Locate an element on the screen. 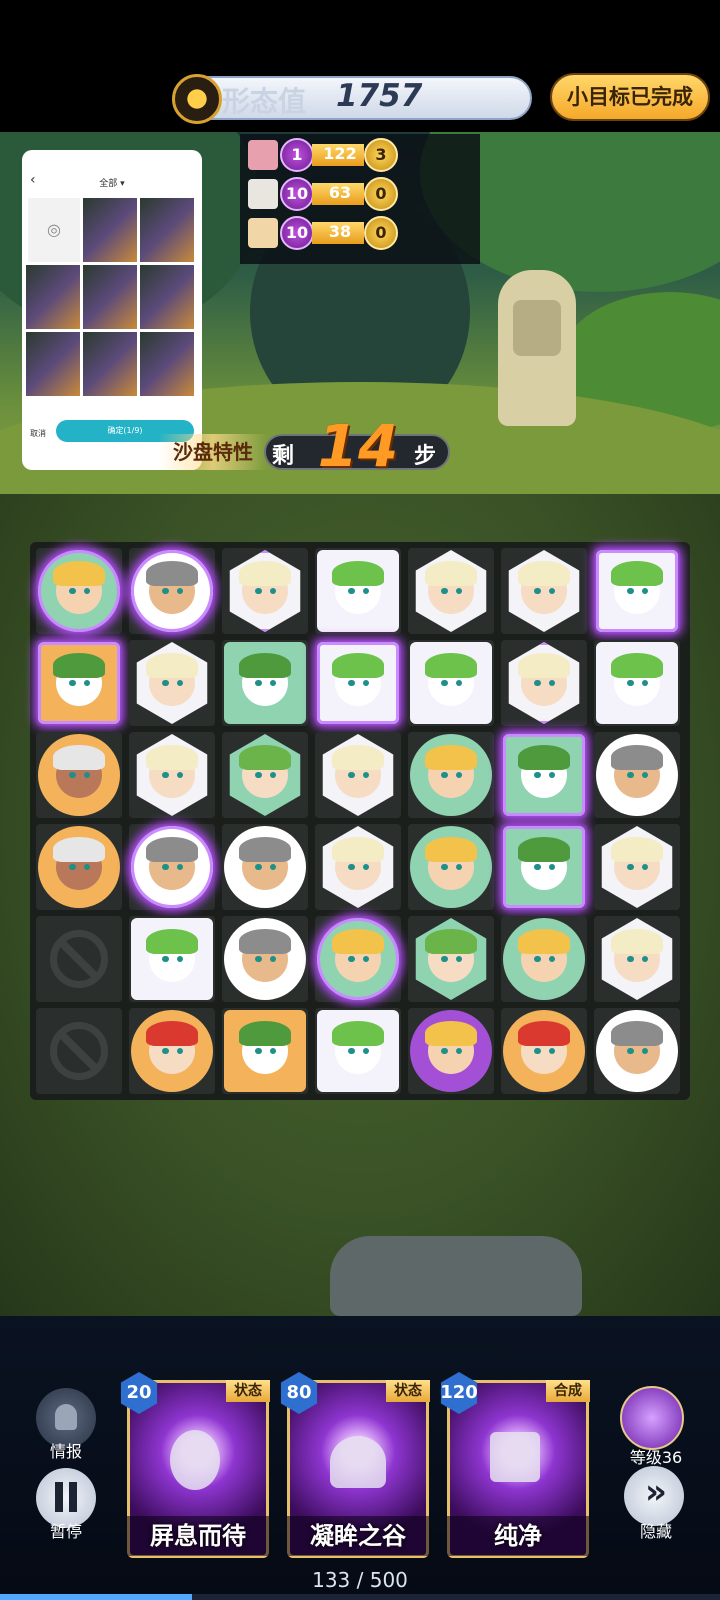  card-name: 屏息而待 is located at coordinates (198, 1536).